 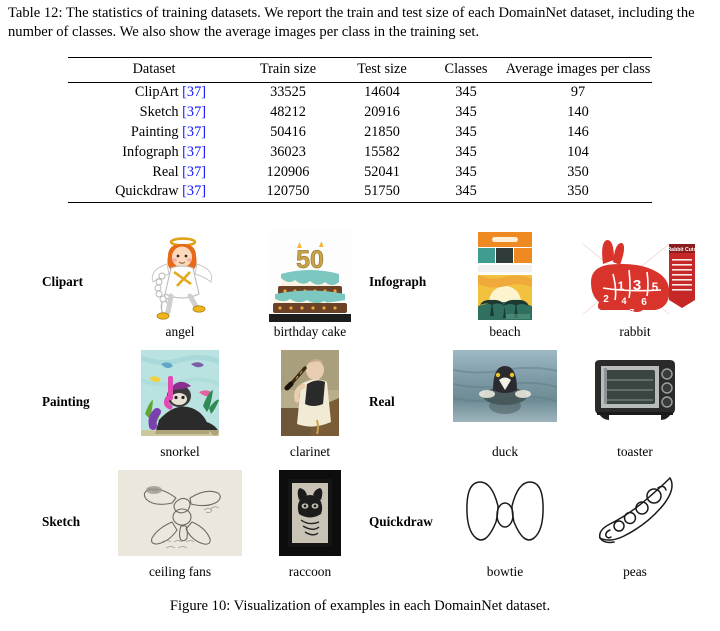 I want to click on example-caption: rabbit, so click(x=635, y=331).